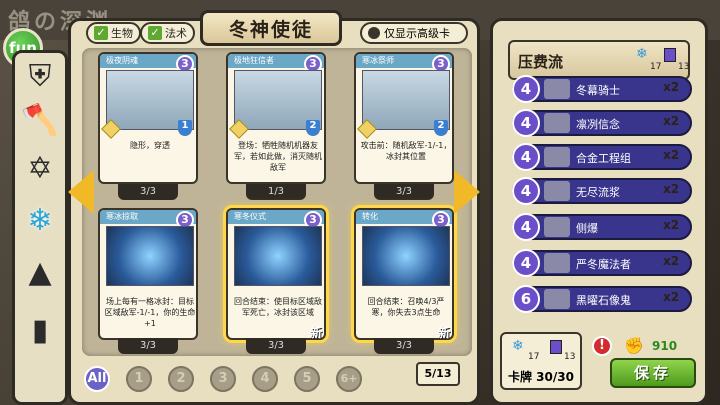  I want to click on deck-row-cost: 6, so click(526, 299).